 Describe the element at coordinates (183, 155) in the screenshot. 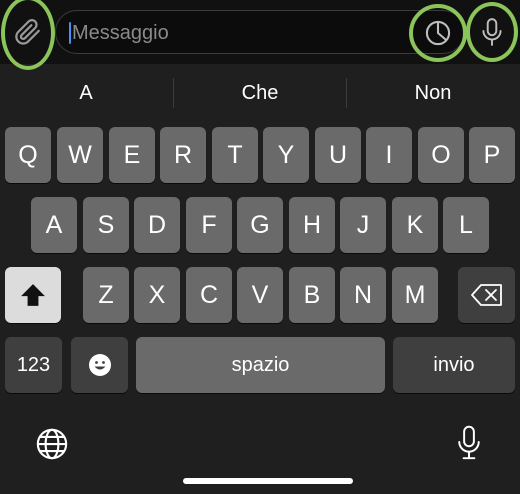

I see `key-r: R` at that location.